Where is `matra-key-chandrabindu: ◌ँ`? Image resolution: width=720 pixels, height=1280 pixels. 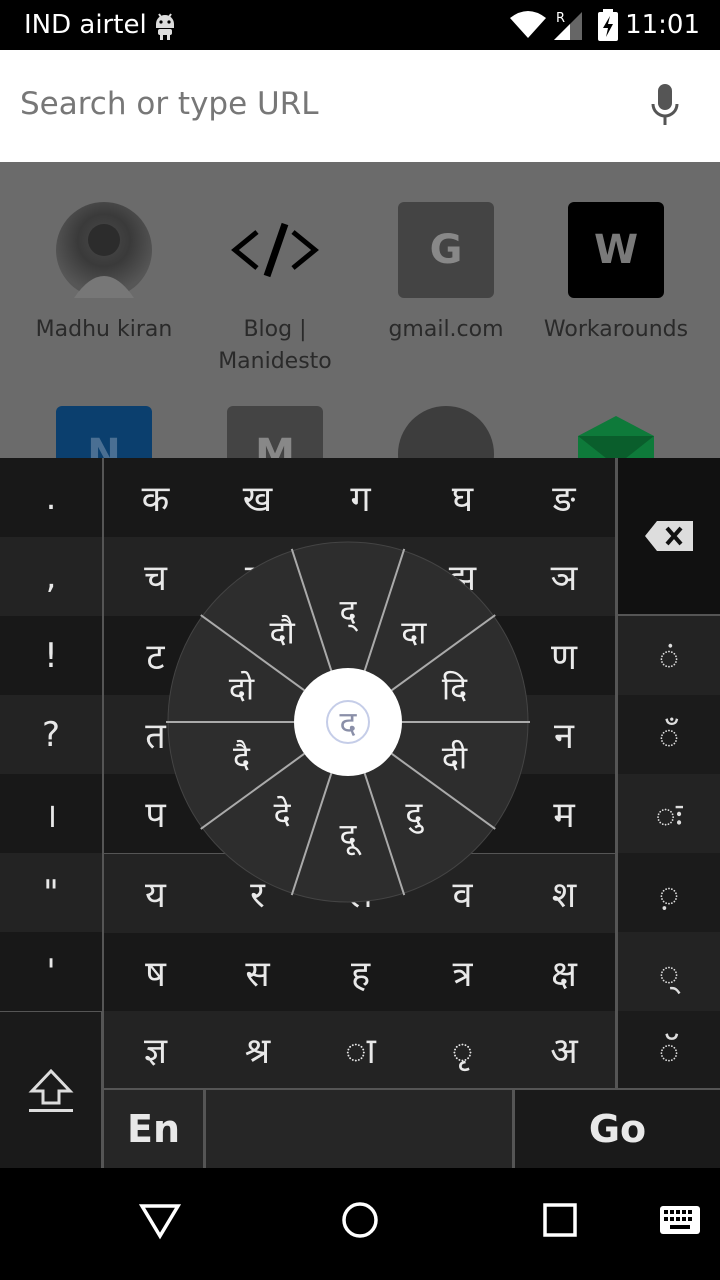
matra-key-chandrabindu: ◌ँ is located at coordinates (669, 734).